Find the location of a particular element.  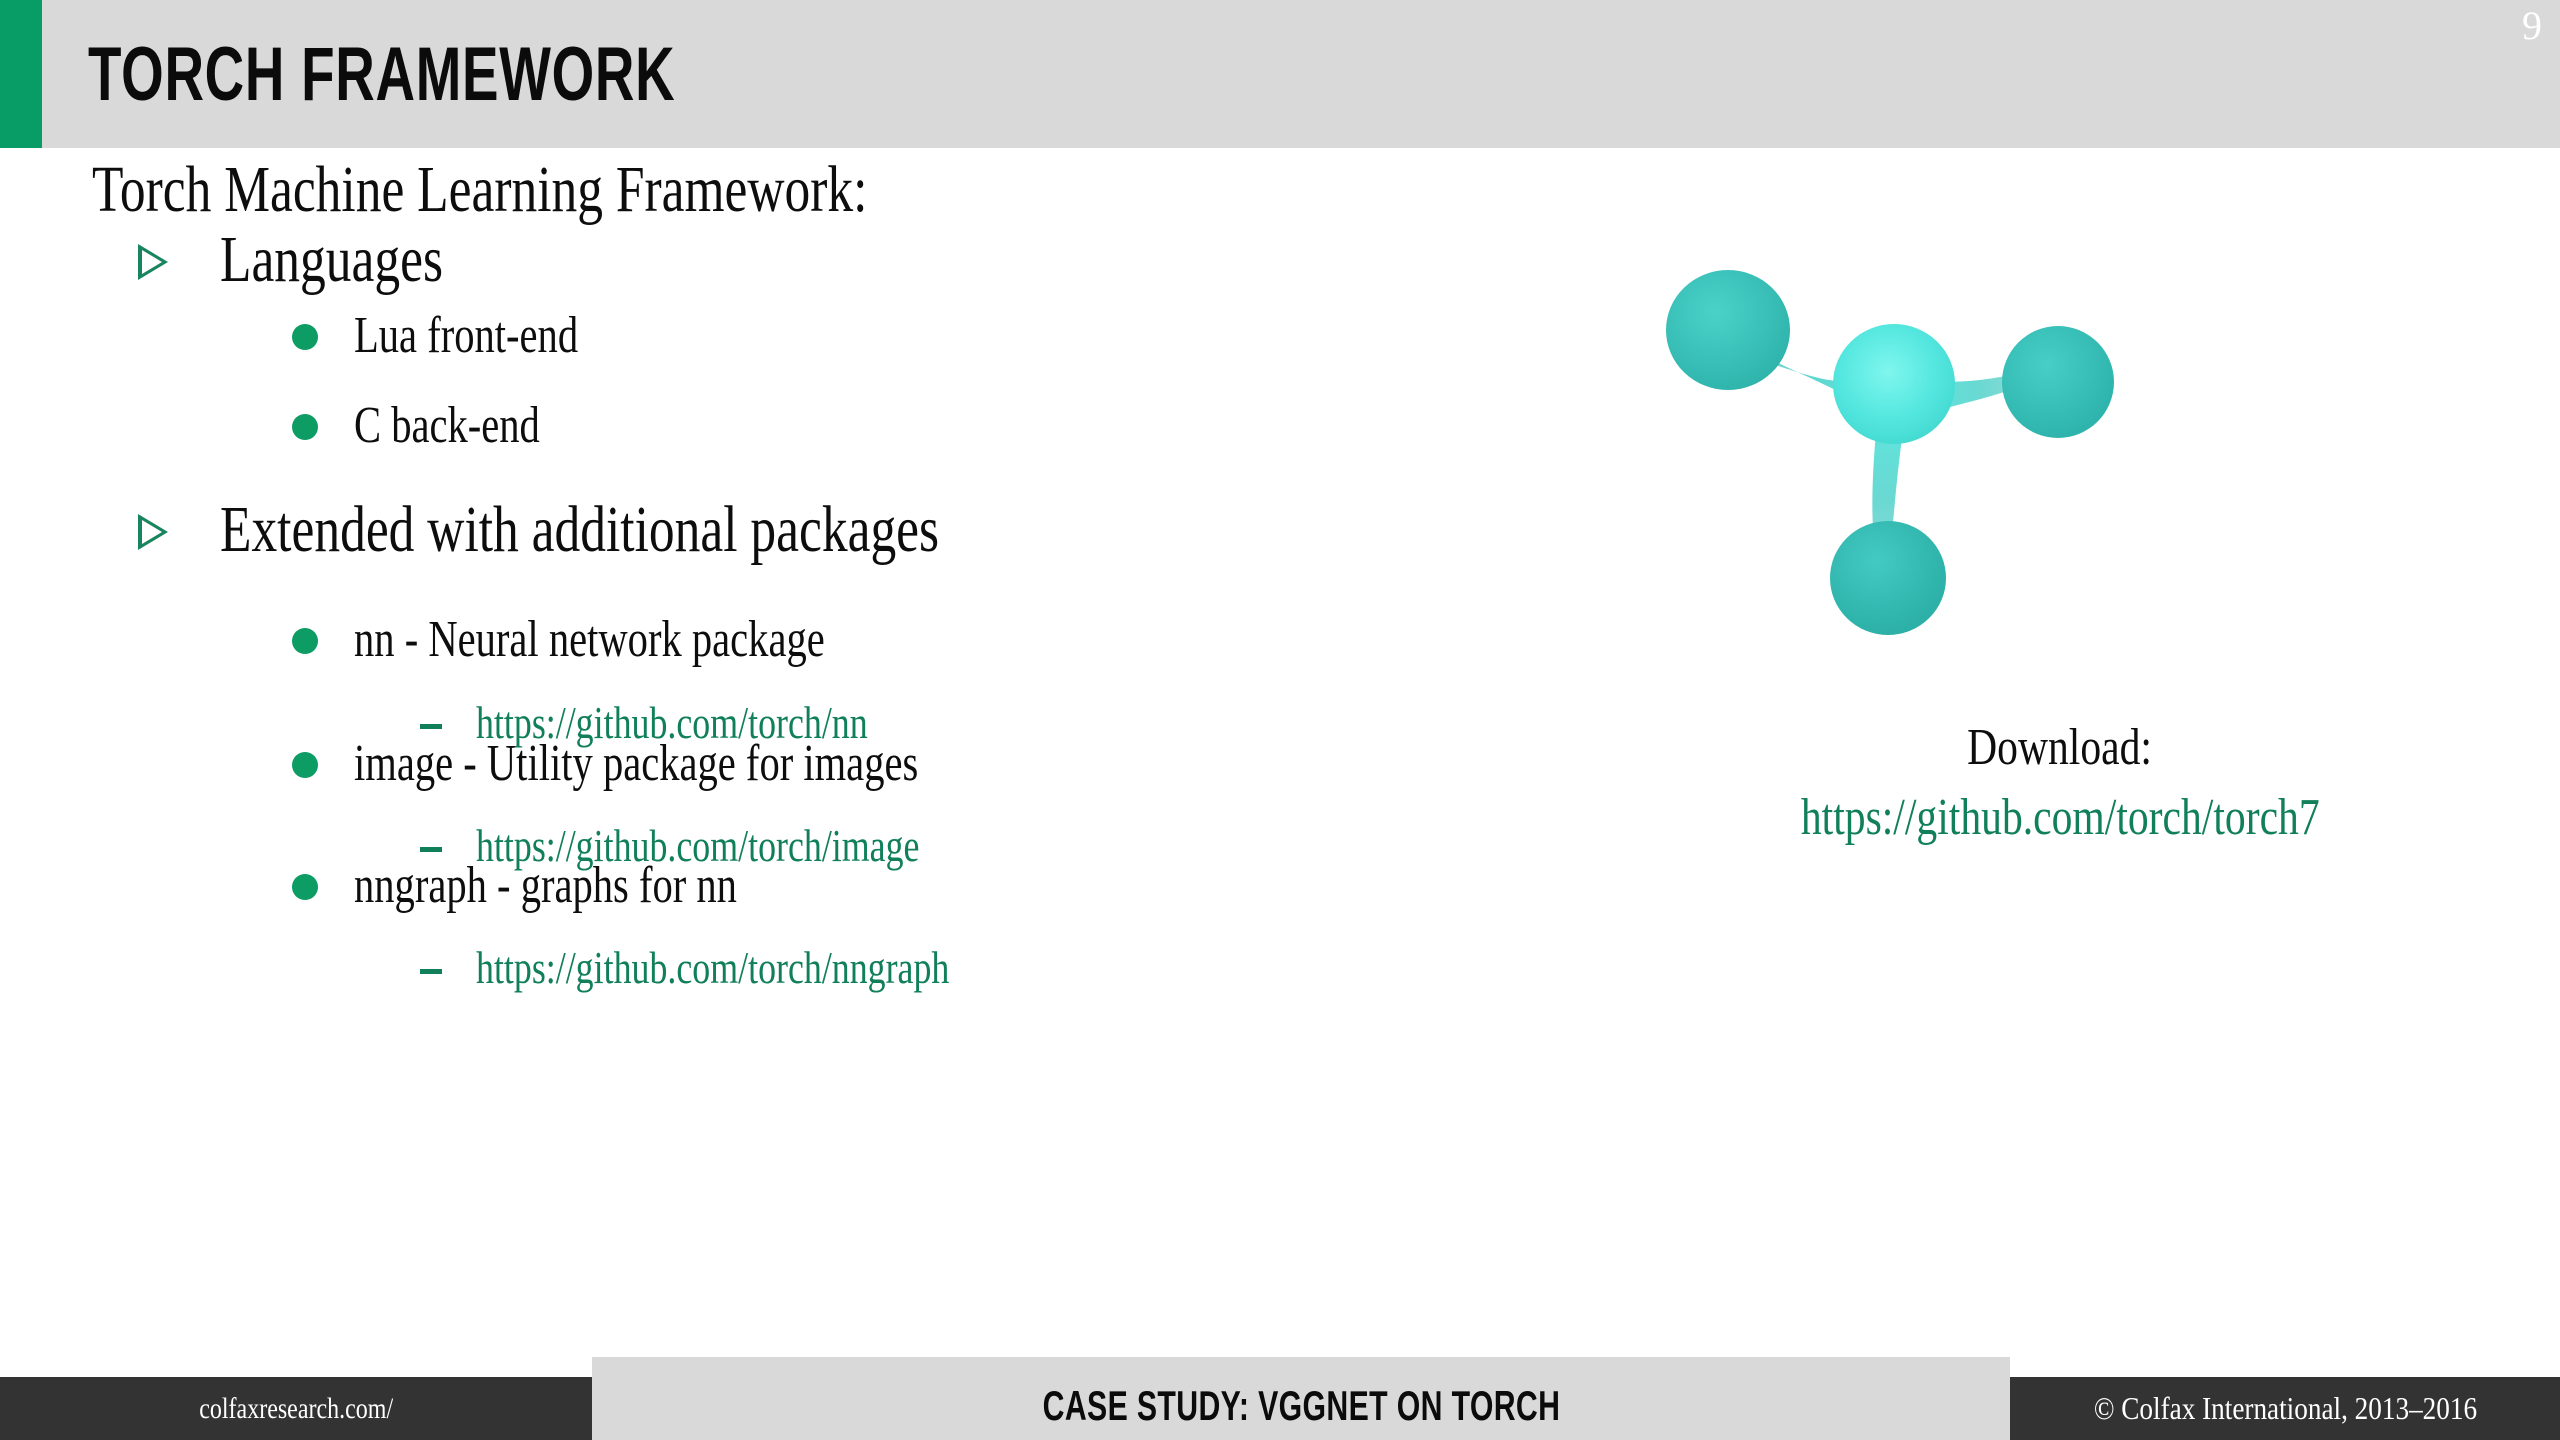

list-item-label: Lua front-end is located at coordinates (466, 335).